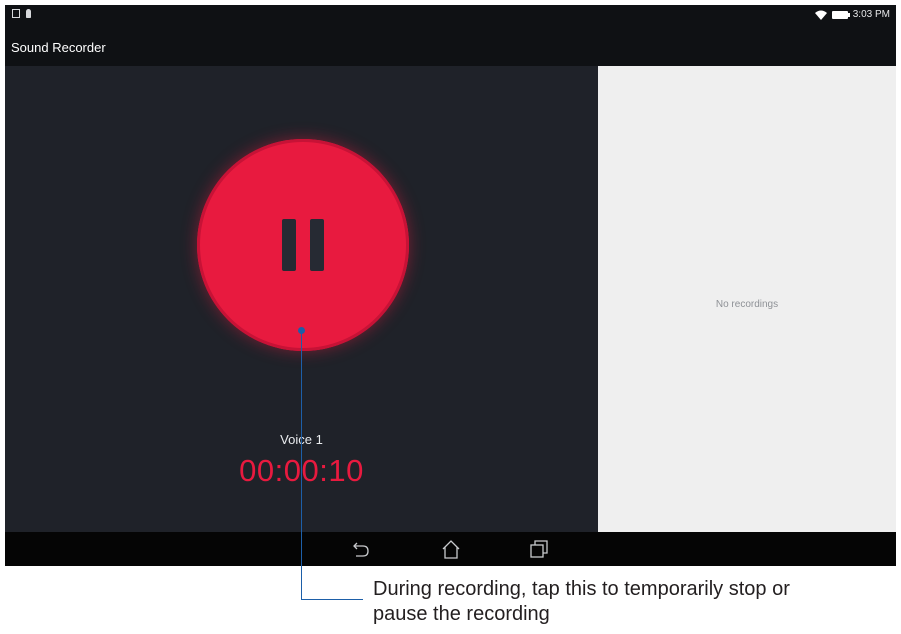  What do you see at coordinates (840, 14) in the screenshot?
I see `battery-icon` at bounding box center [840, 14].